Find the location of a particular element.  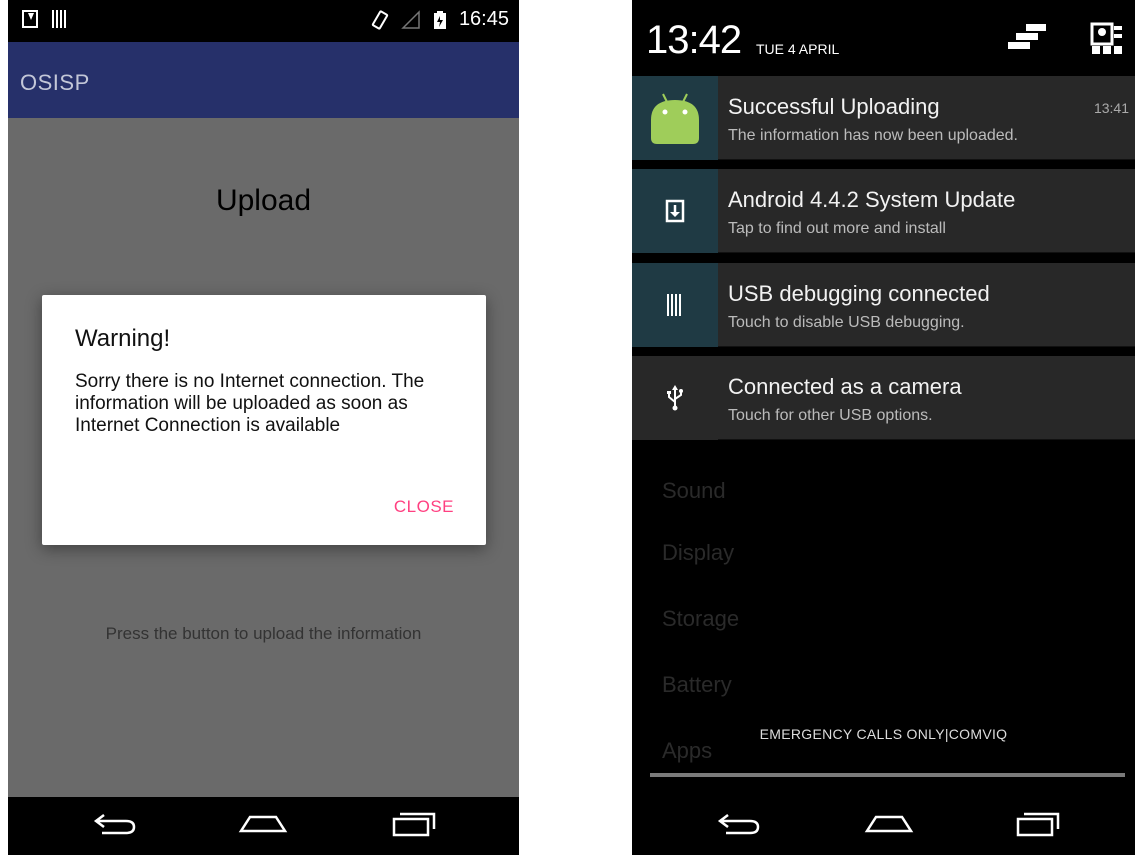

android-icon is located at coordinates (675, 118).